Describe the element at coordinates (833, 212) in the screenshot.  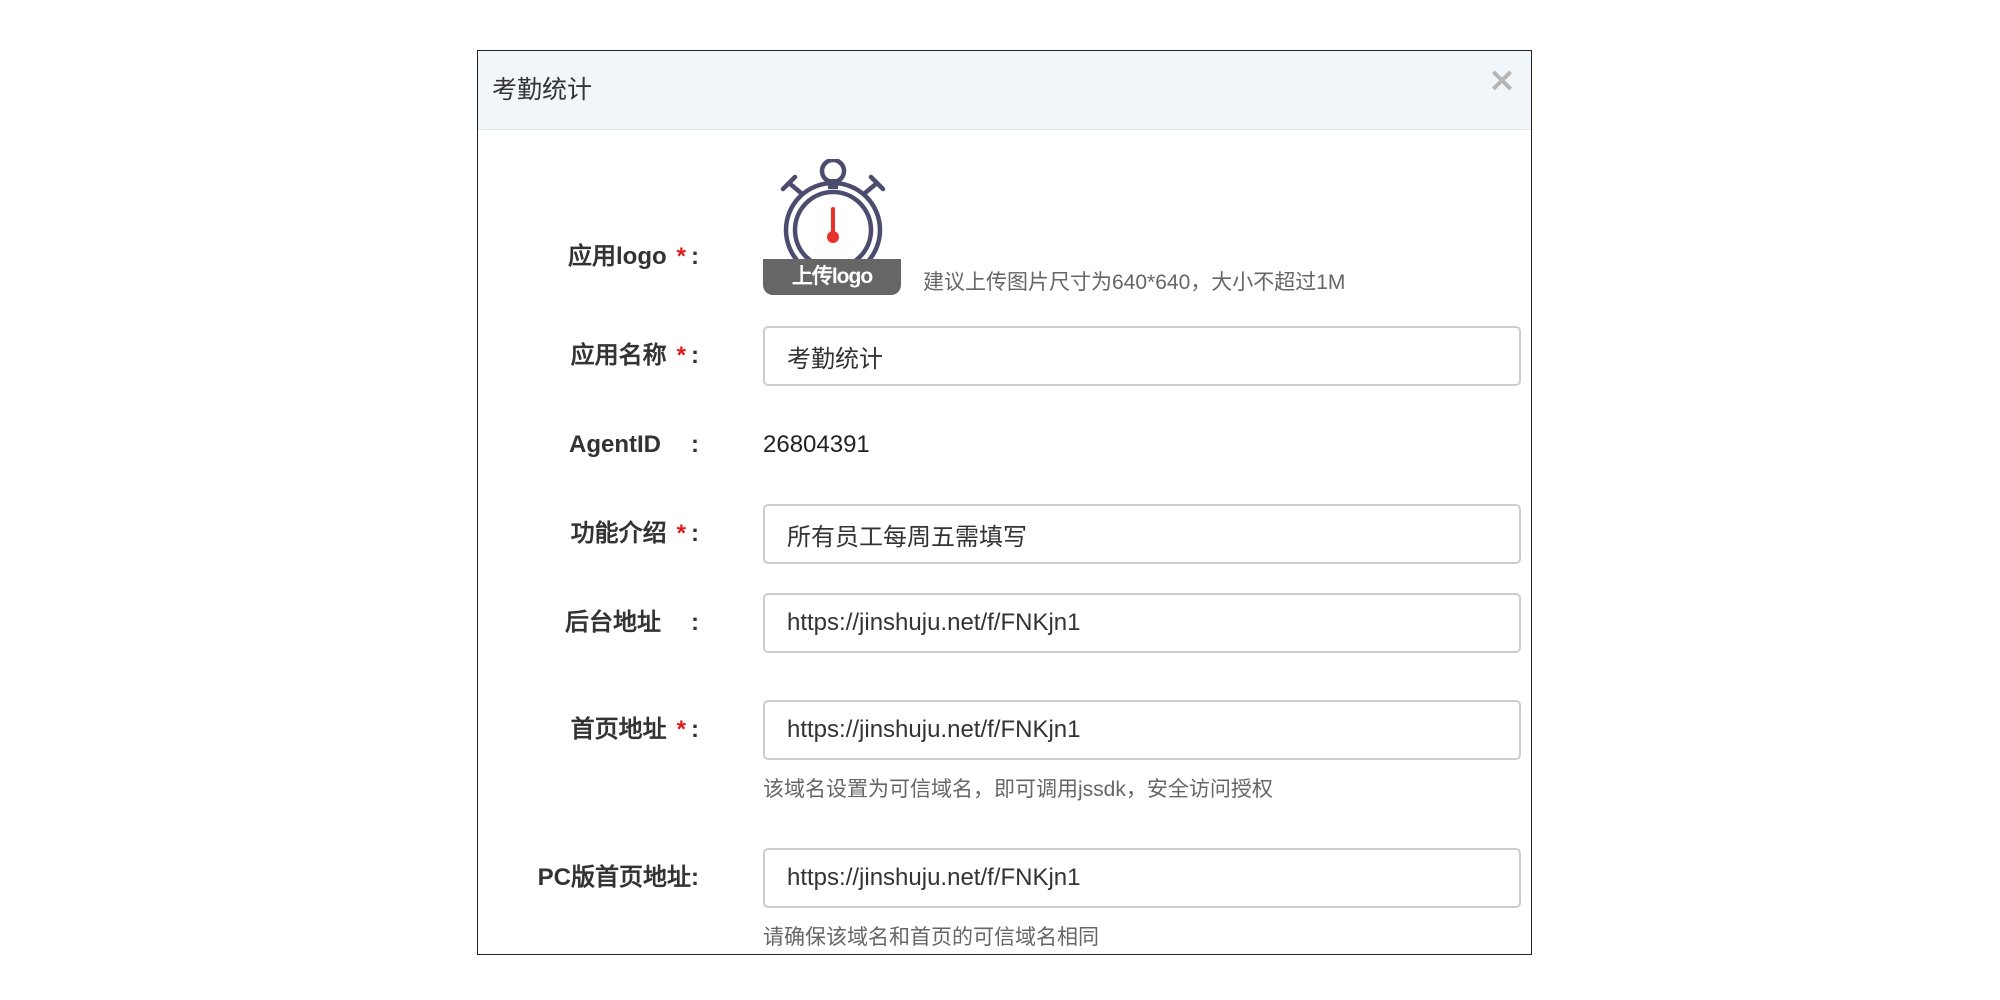
I see `stopwatch-icon` at that location.